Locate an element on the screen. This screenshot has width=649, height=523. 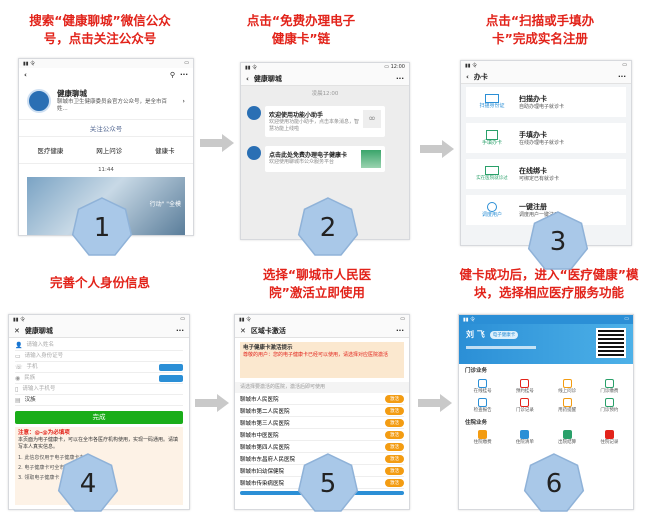
link-icon: ∞ is located at coordinates (372, 119).